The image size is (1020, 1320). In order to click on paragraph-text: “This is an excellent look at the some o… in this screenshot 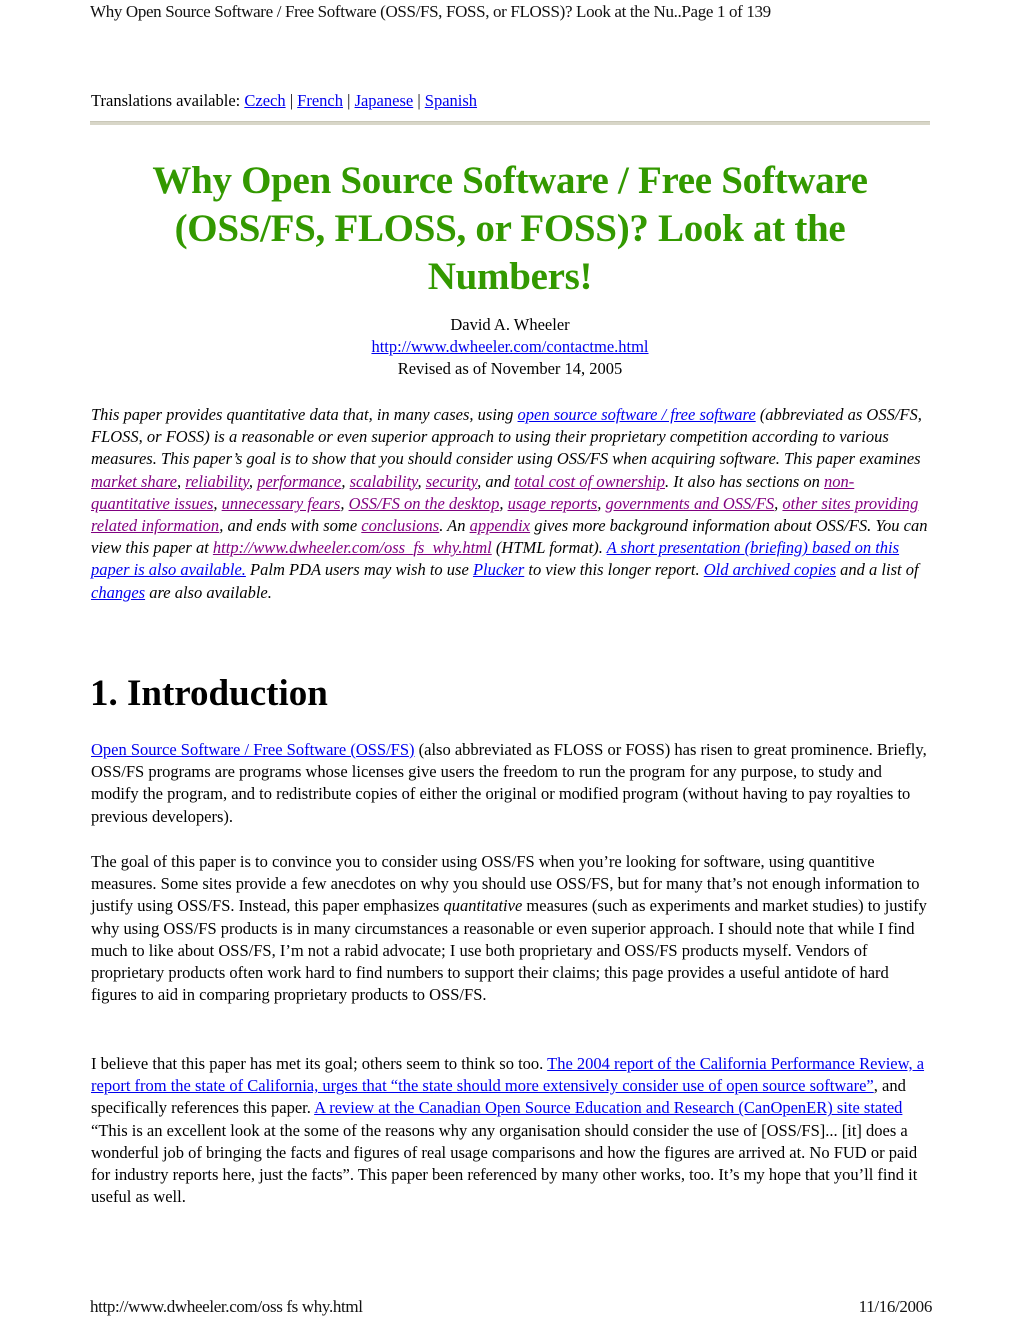, I will do `click(504, 1163)`.